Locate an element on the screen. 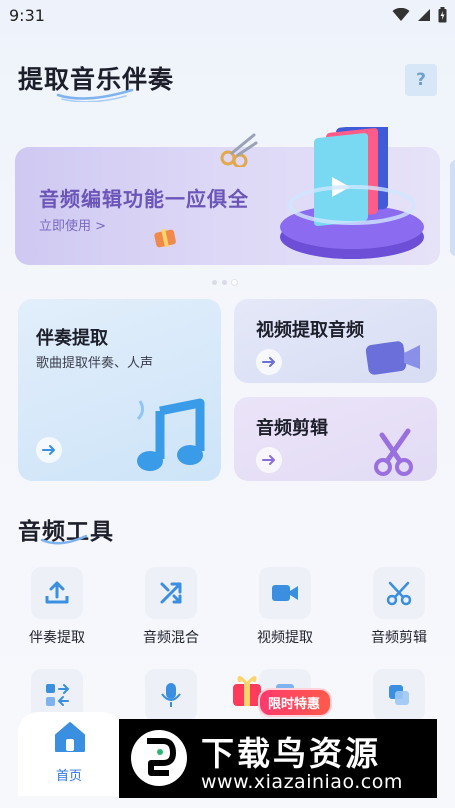 Image resolution: width=455 pixels, height=808 pixels. tool-label: 音频剪辑 is located at coordinates (399, 638).